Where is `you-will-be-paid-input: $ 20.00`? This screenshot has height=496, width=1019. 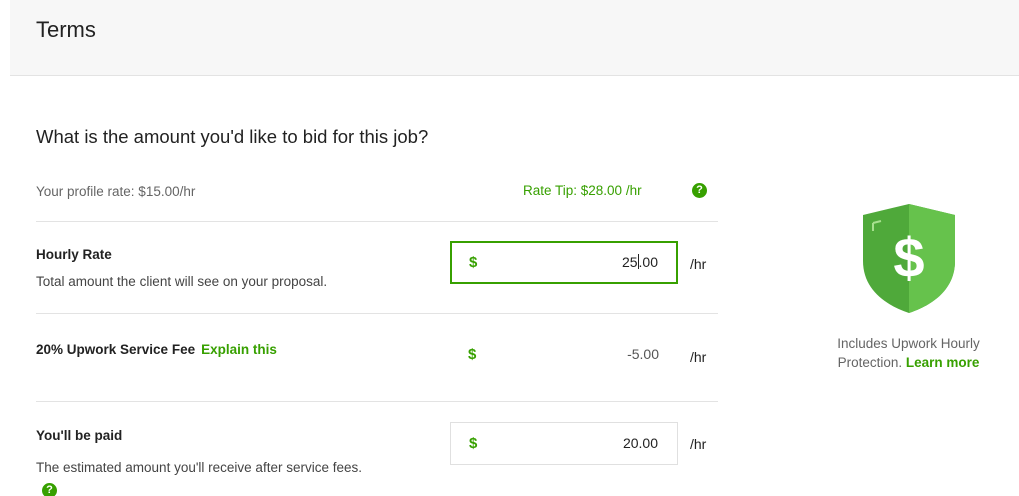
you-will-be-paid-input: $ 20.00 is located at coordinates (564, 443).